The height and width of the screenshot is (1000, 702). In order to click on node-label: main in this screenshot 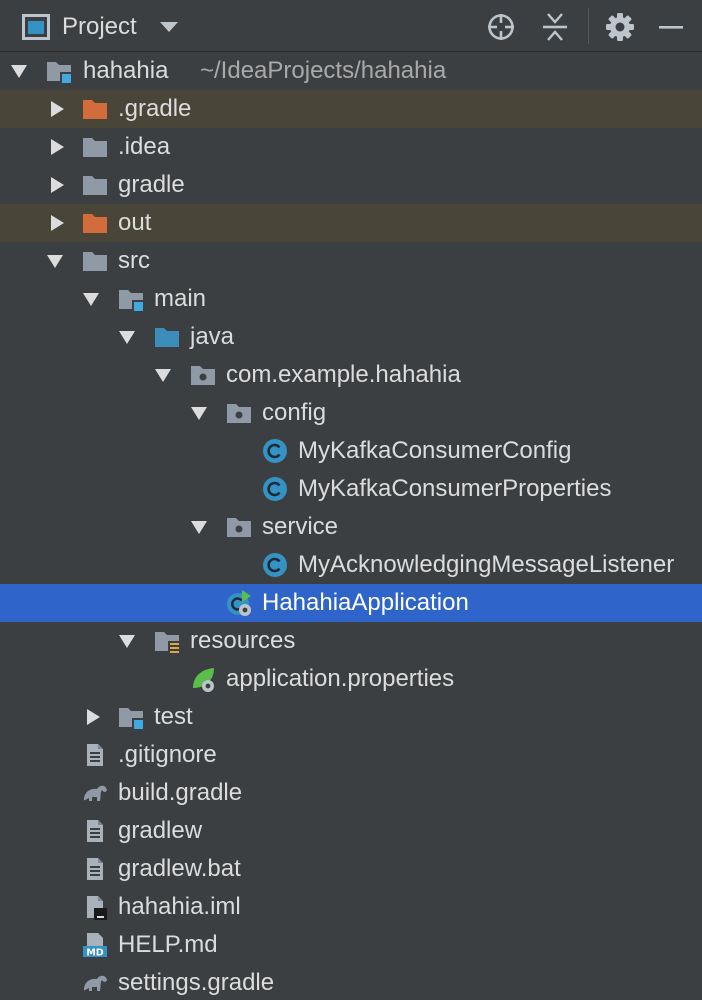, I will do `click(180, 298)`.